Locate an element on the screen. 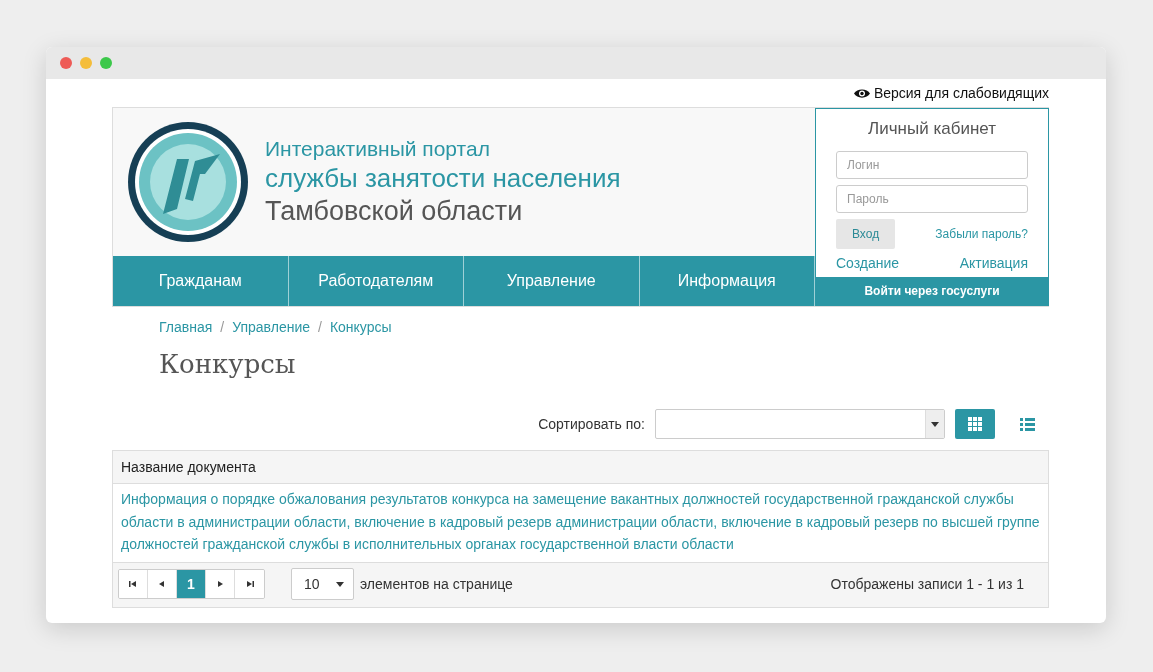  nav-item: Работодателям is located at coordinates (376, 281).